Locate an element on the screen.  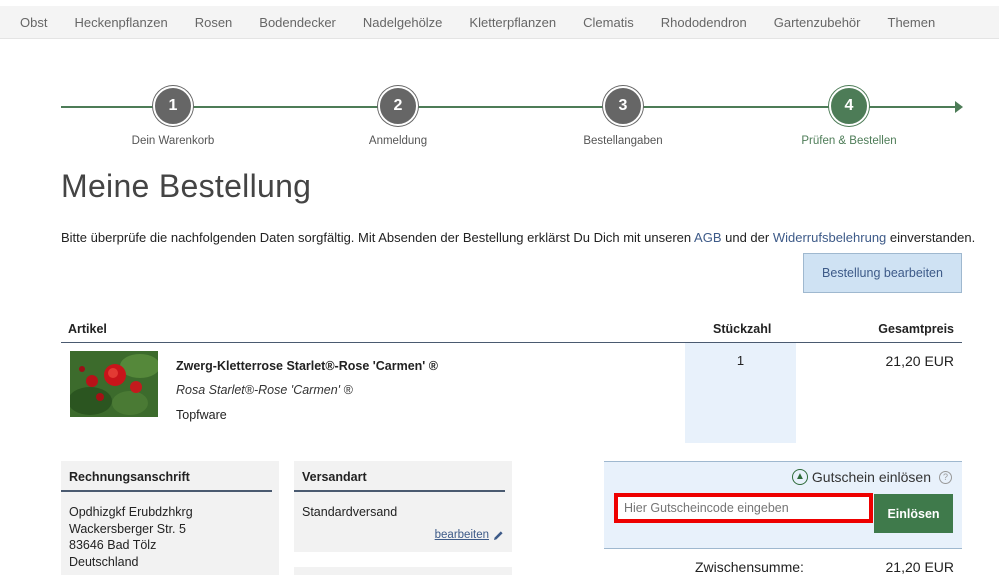
nav-item-clematis: Clematis is located at coordinates (608, 22).